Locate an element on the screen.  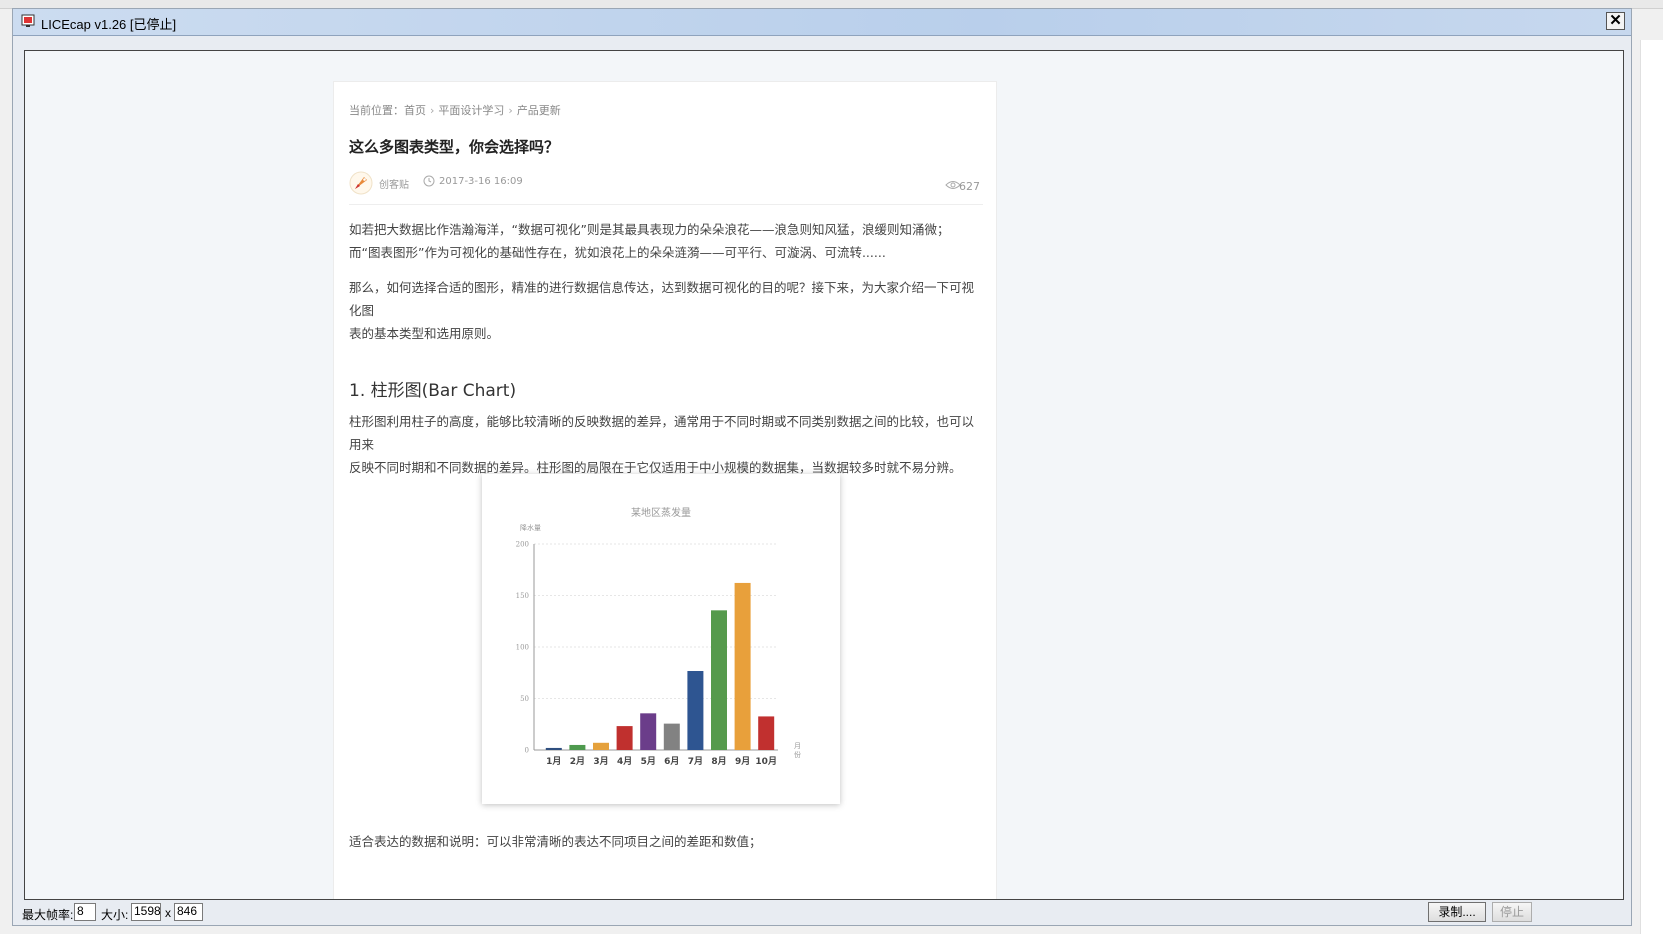
meta-divider is located at coordinates (666, 204).